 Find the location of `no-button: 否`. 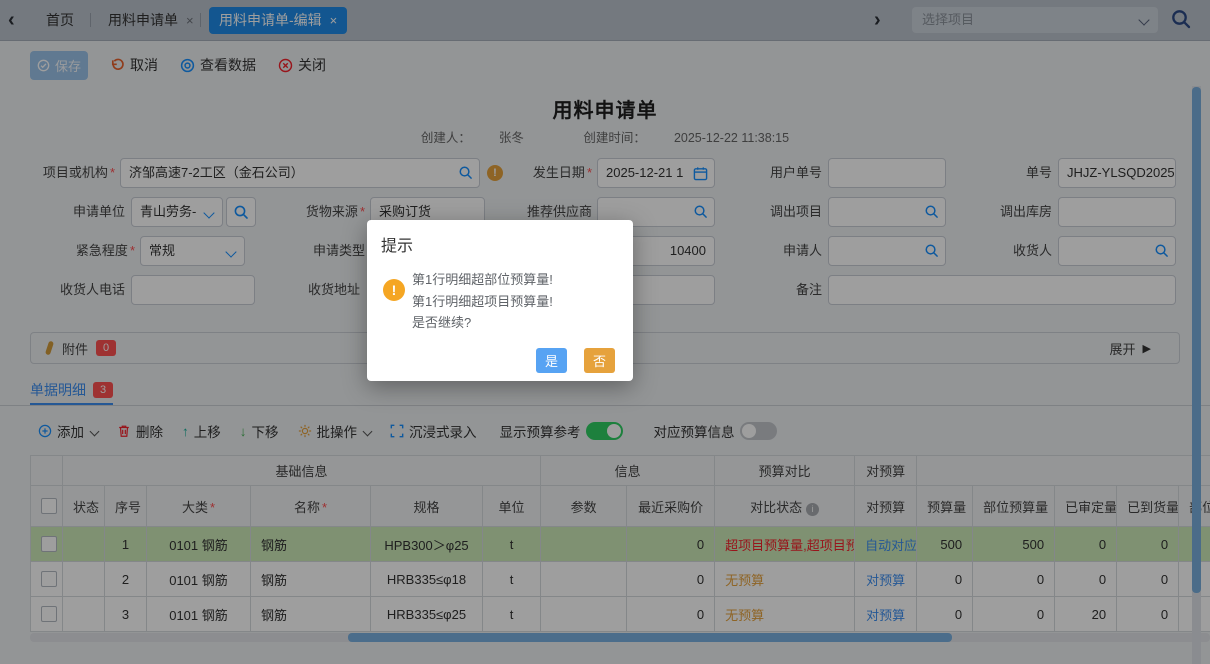

no-button: 否 is located at coordinates (599, 360).